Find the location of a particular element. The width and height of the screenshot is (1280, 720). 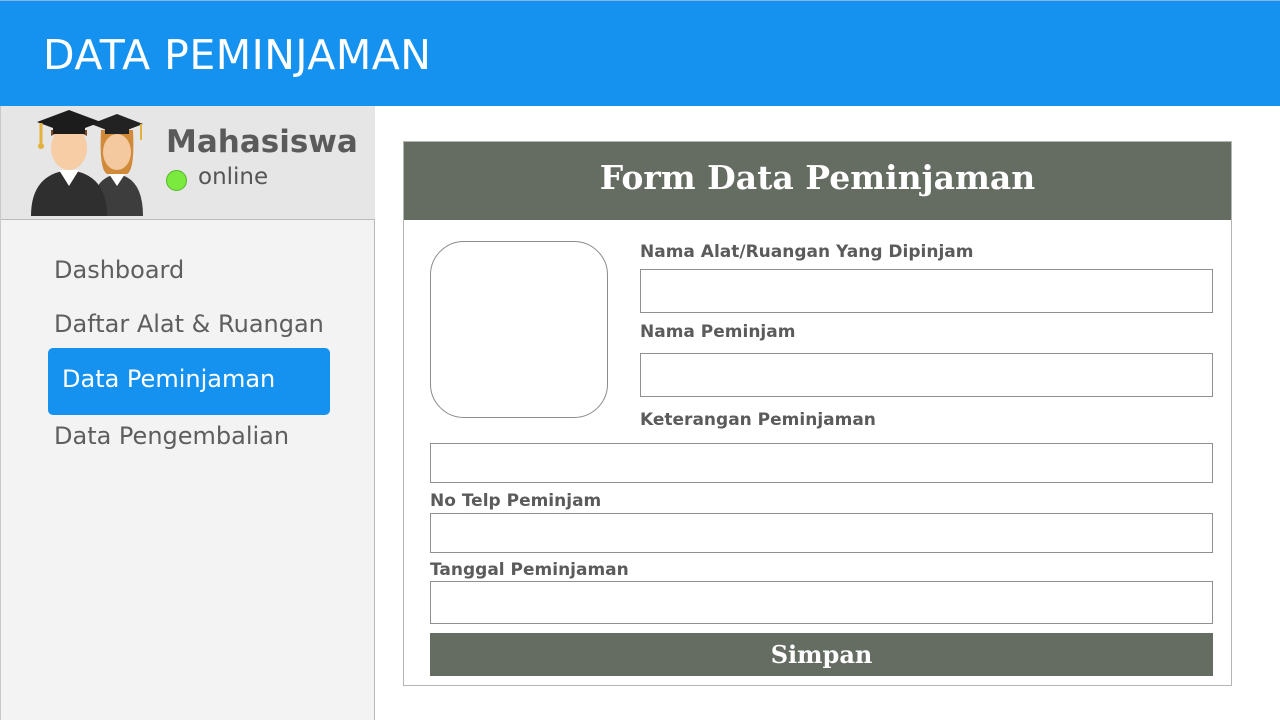

status-text: online is located at coordinates (233, 177).